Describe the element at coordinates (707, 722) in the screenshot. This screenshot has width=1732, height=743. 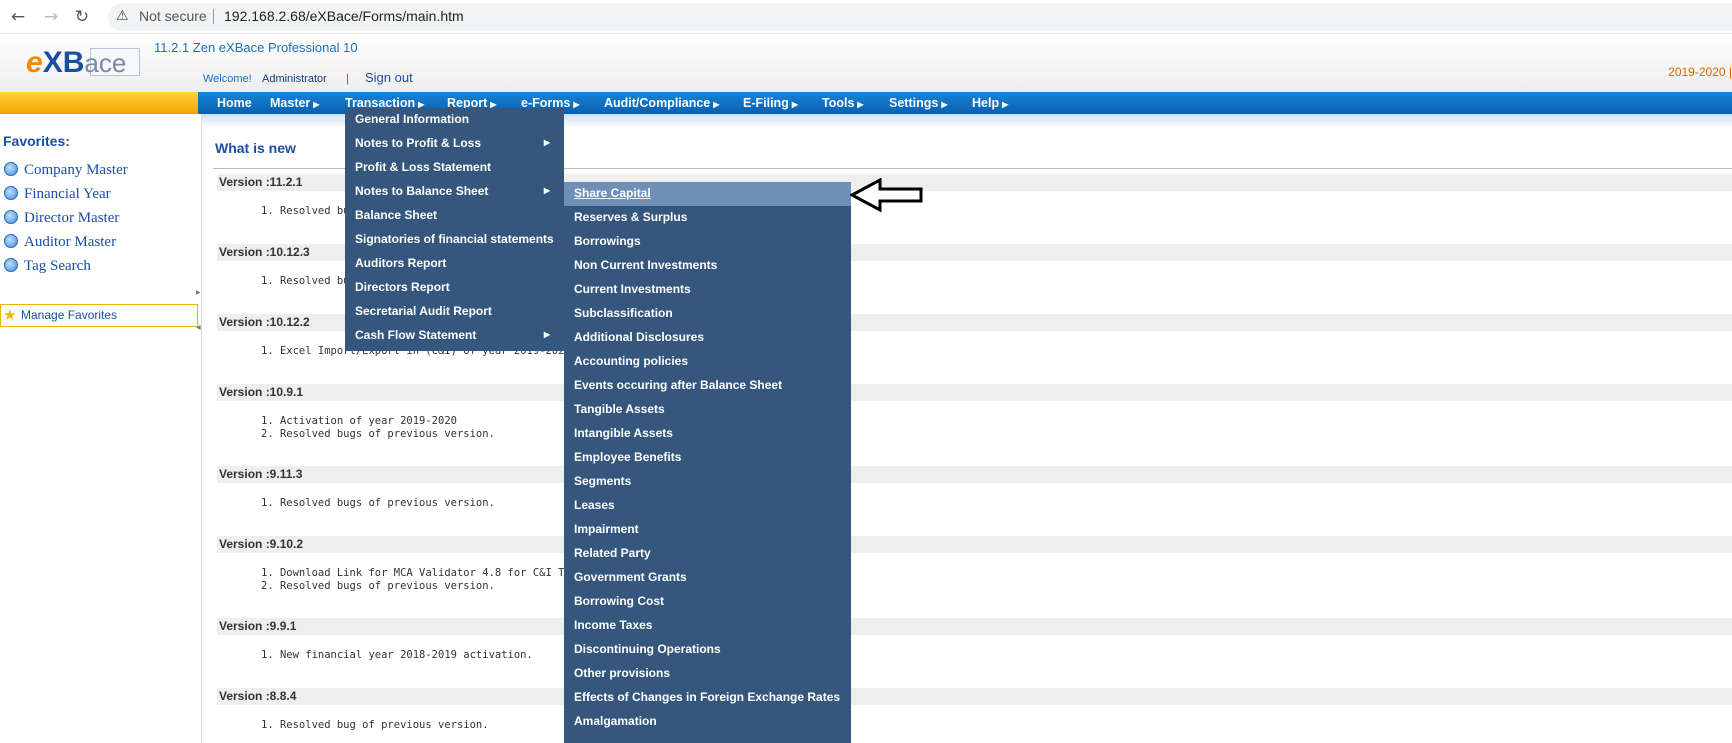
I see `submenu-item-amalgamation: Amalgamation` at that location.